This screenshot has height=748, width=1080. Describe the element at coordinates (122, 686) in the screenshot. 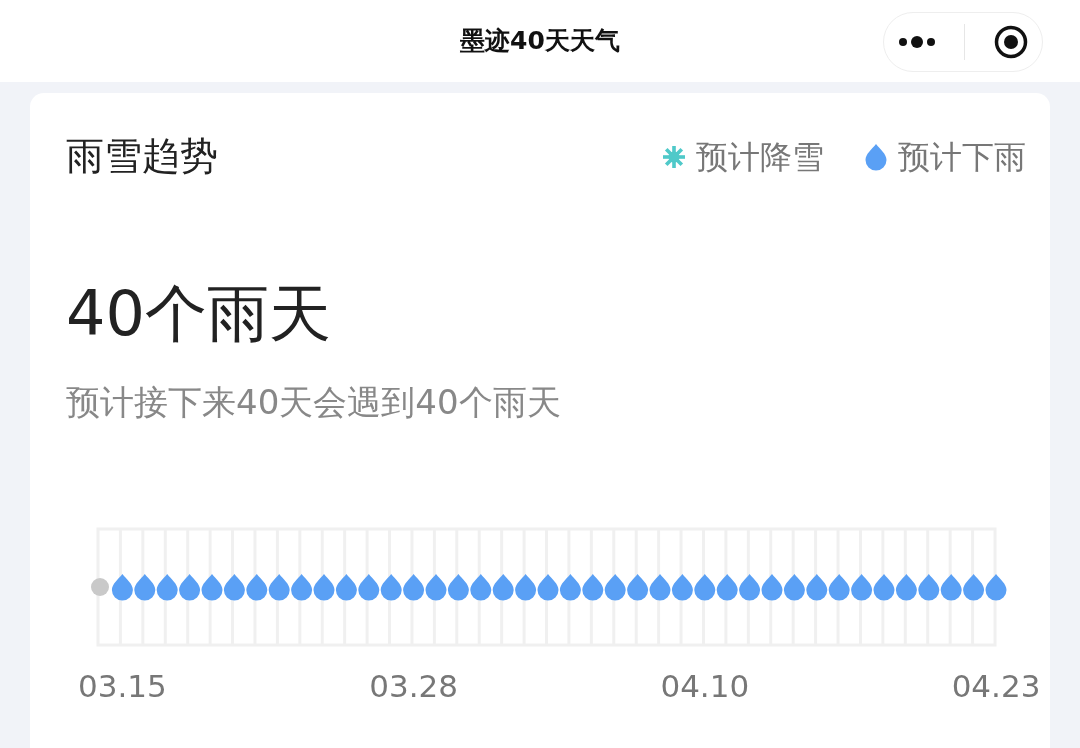

I see `date-label: 03.15` at that location.